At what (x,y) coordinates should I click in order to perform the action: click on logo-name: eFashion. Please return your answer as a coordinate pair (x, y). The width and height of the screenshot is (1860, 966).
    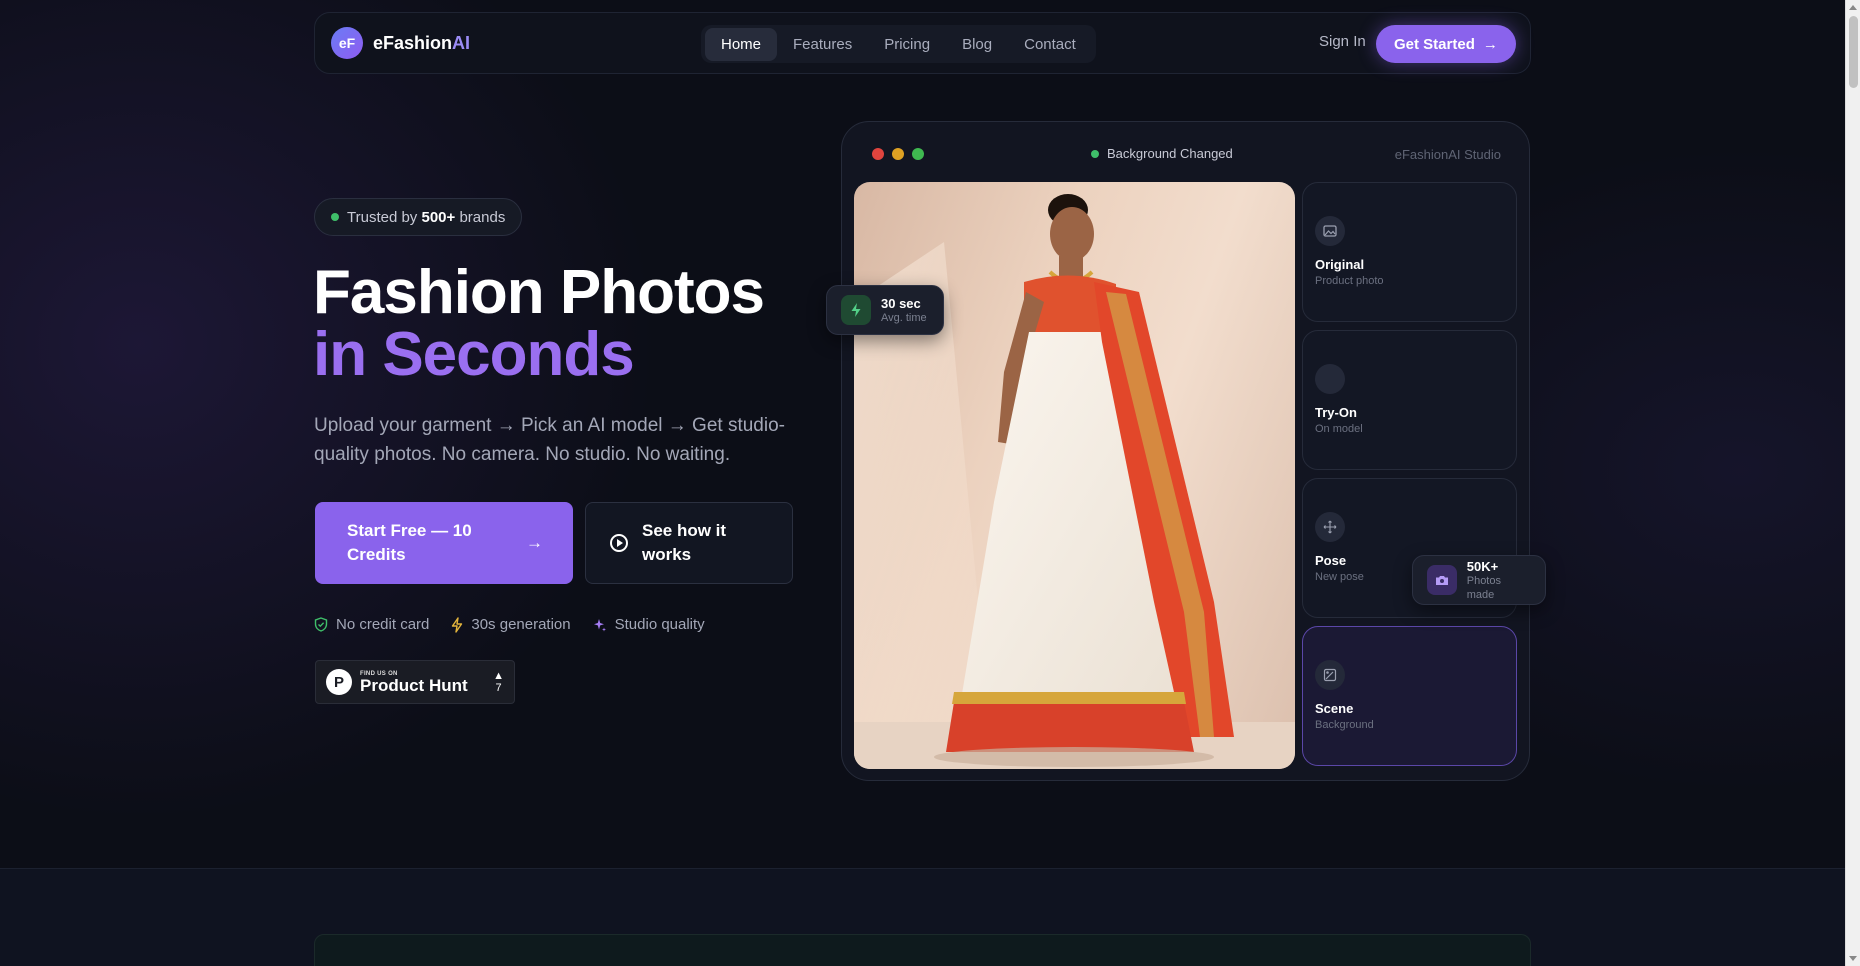
    Looking at the image, I should click on (413, 42).